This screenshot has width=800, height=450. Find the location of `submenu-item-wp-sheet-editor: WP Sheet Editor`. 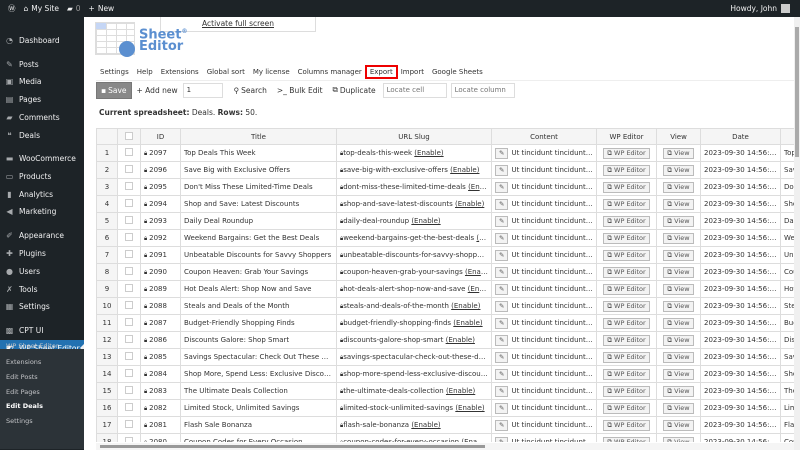

submenu-item-wp-sheet-editor: WP Sheet Editor is located at coordinates (32, 346).